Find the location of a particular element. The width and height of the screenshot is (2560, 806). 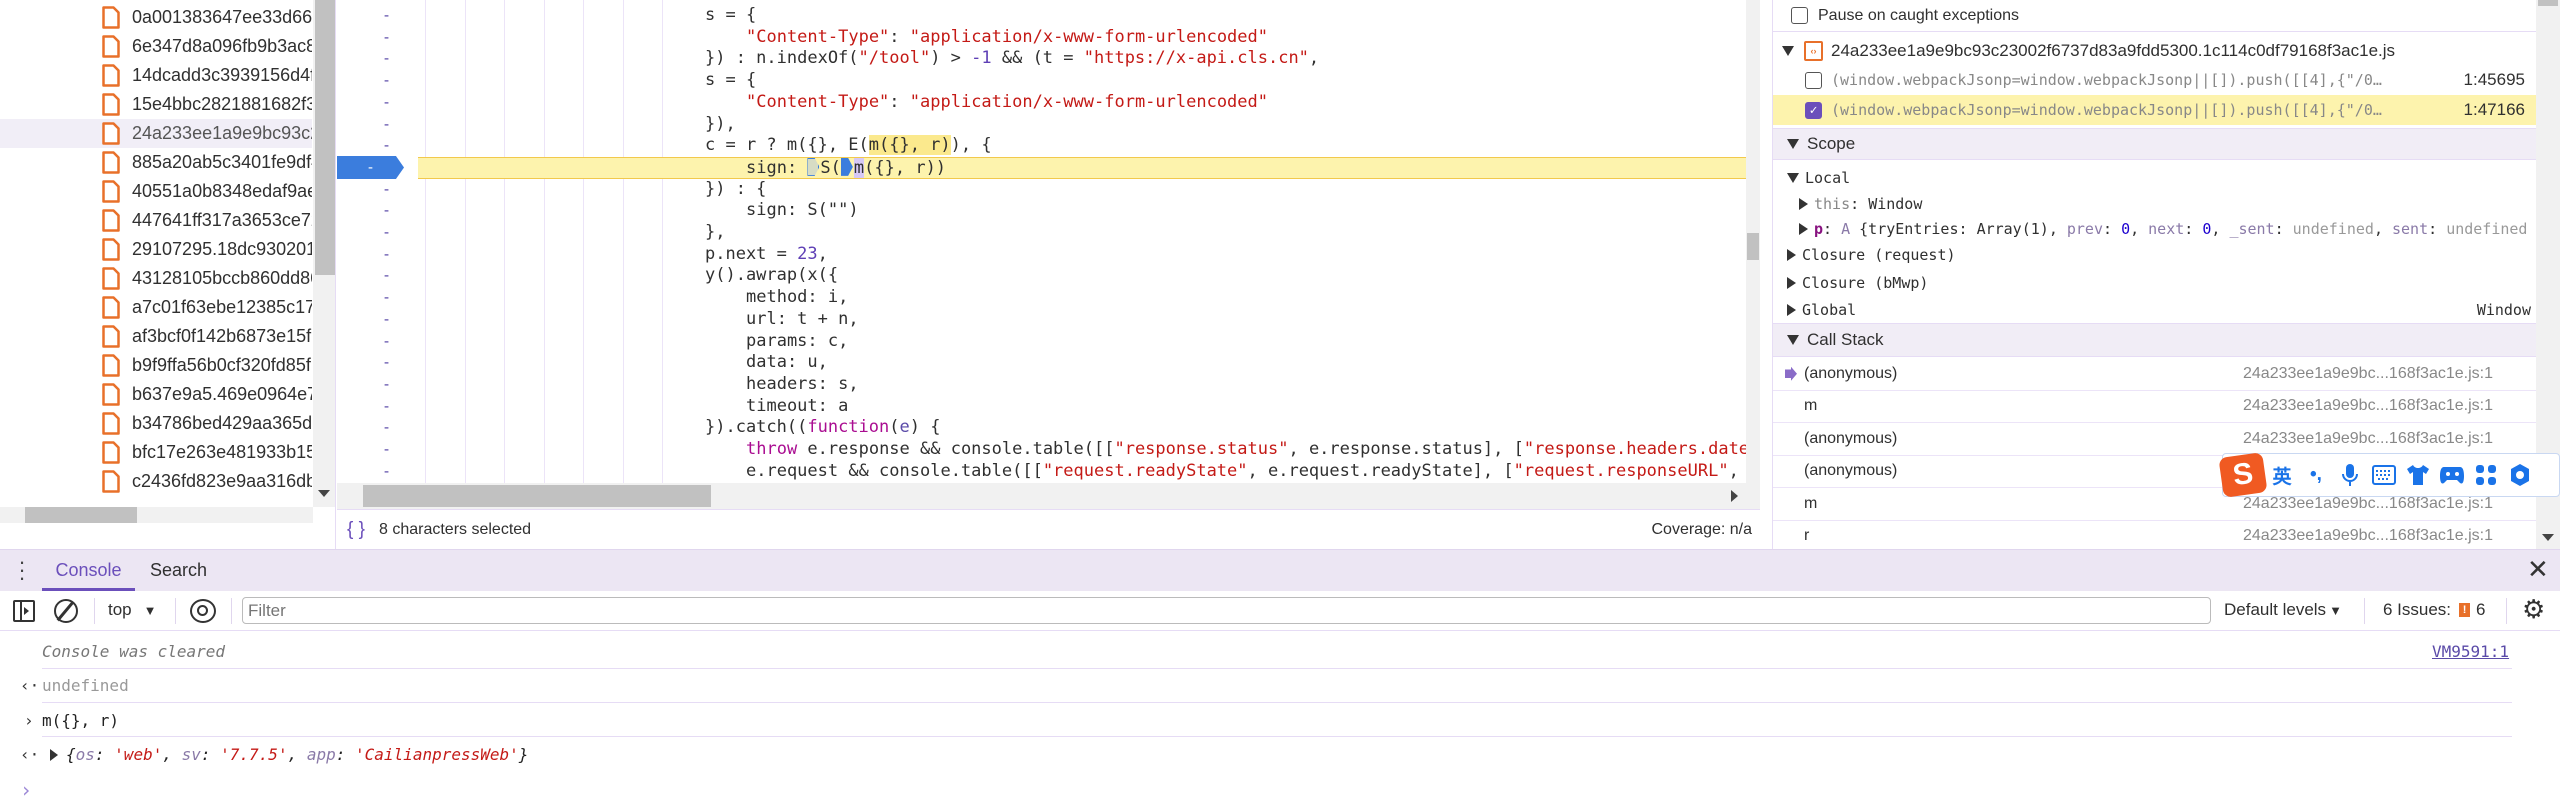

editor-horizontal-scrollbar is located at coordinates (1048, 496).